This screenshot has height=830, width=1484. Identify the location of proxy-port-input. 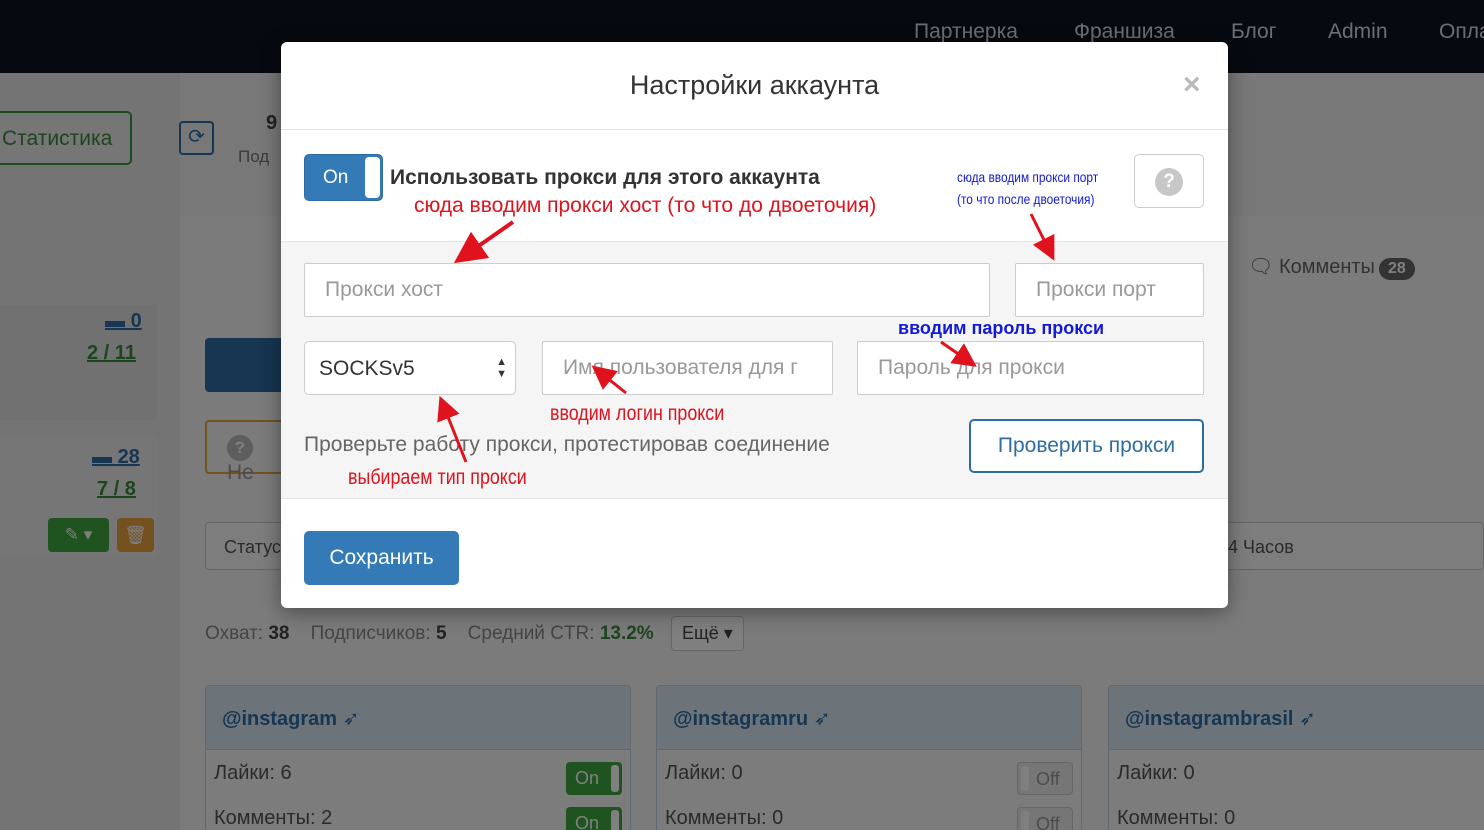
(1109, 290).